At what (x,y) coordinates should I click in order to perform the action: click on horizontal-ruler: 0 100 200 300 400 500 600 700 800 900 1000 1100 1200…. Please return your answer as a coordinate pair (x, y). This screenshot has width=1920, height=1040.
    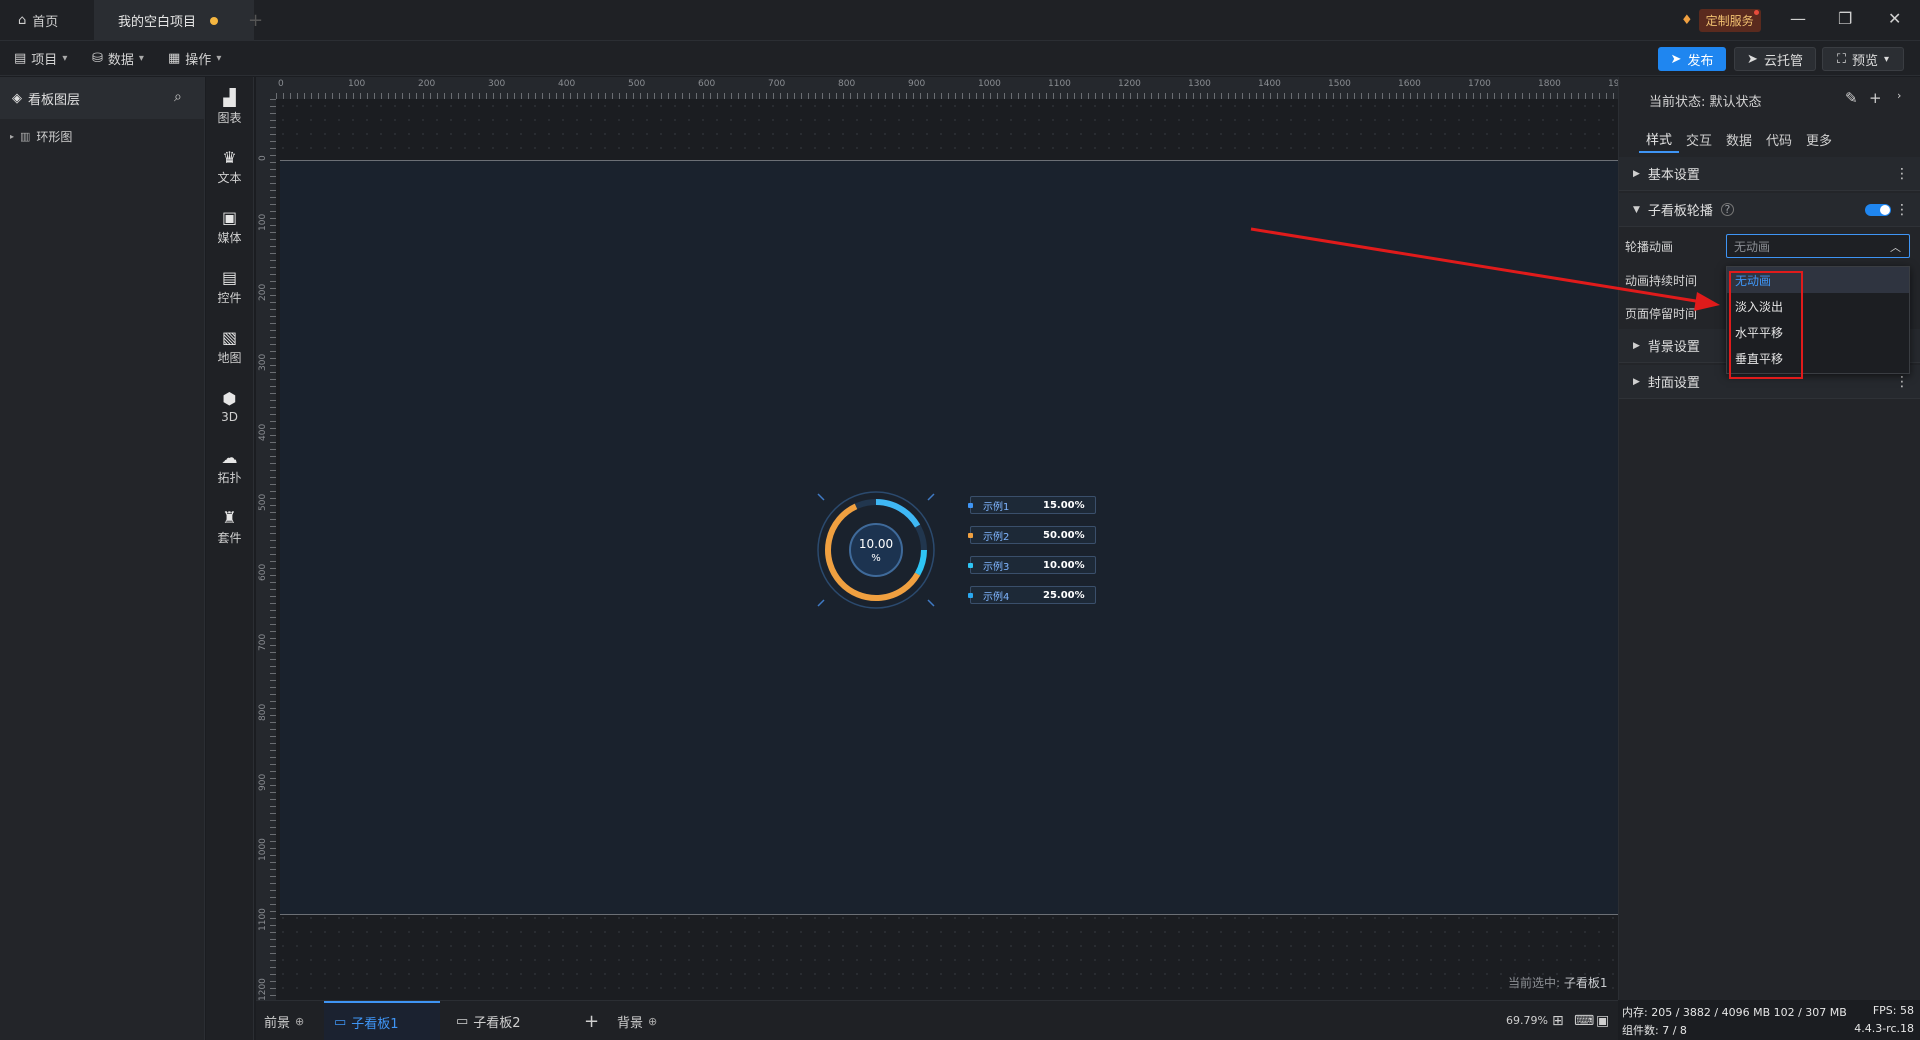
    Looking at the image, I should click on (953, 88).